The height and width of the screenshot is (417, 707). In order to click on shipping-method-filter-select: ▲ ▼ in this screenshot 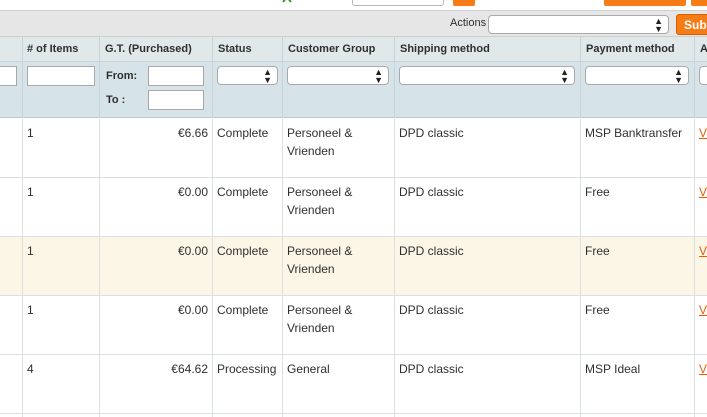, I will do `click(487, 75)`.